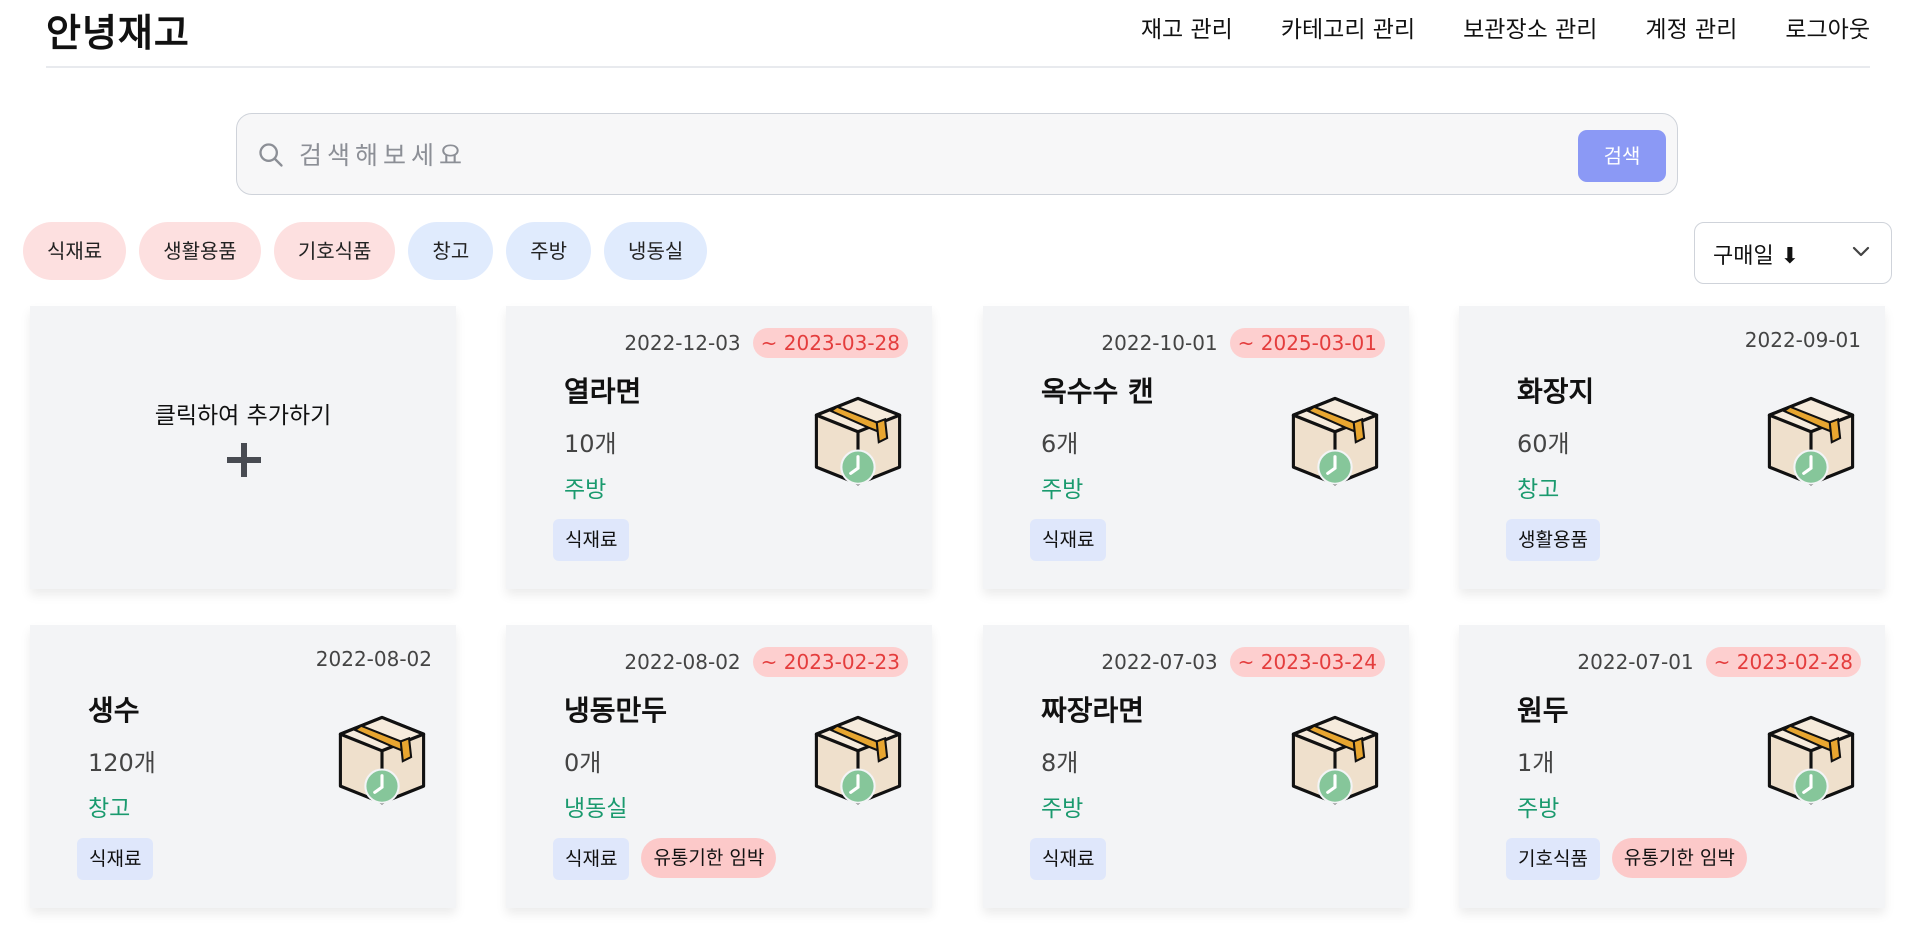 The width and height of the screenshot is (1920, 941). I want to click on expiry-date: ~ 2023-03-24, so click(1307, 662).